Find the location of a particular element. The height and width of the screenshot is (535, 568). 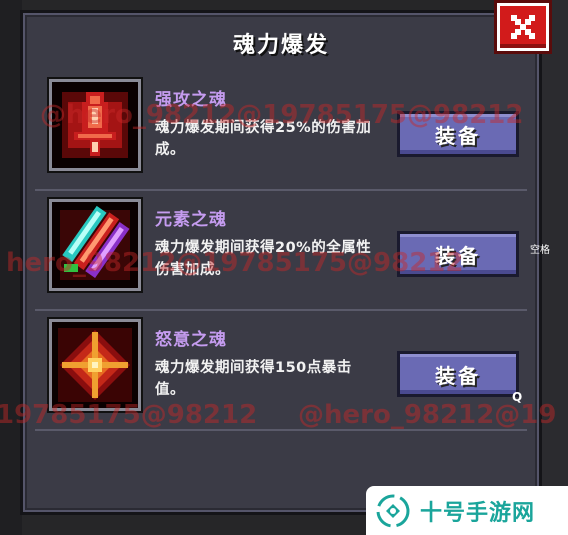

site-logo-icon is located at coordinates (393, 510).